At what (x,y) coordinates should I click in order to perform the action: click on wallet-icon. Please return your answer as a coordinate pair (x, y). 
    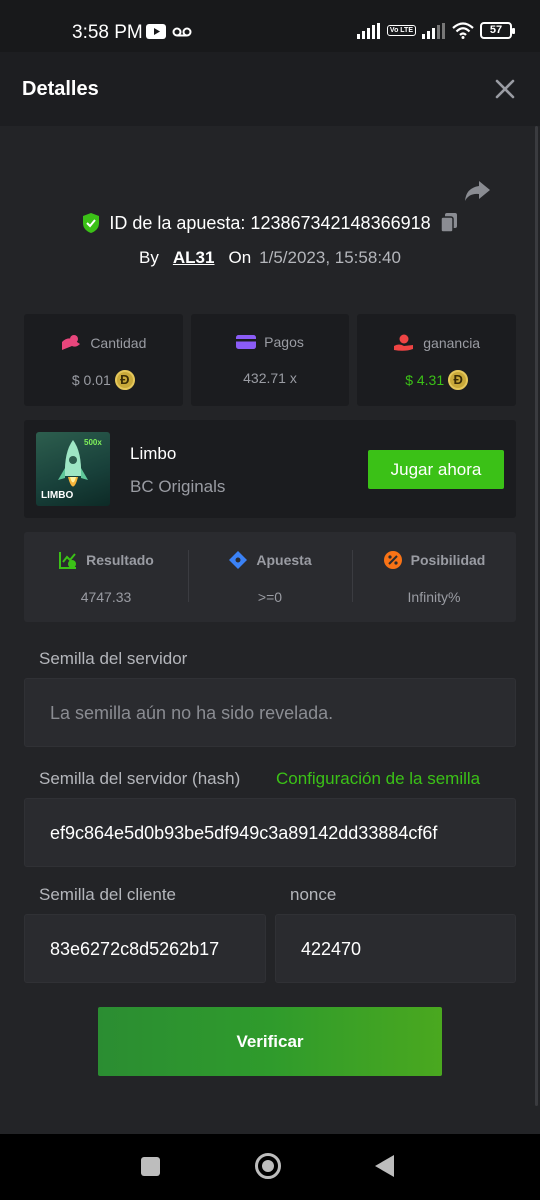
    Looking at the image, I should click on (246, 342).